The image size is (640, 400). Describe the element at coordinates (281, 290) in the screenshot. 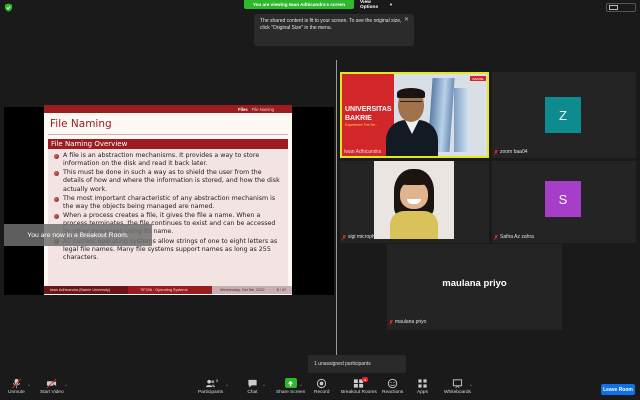

I see `slide-footer-page: 6 / 47` at that location.